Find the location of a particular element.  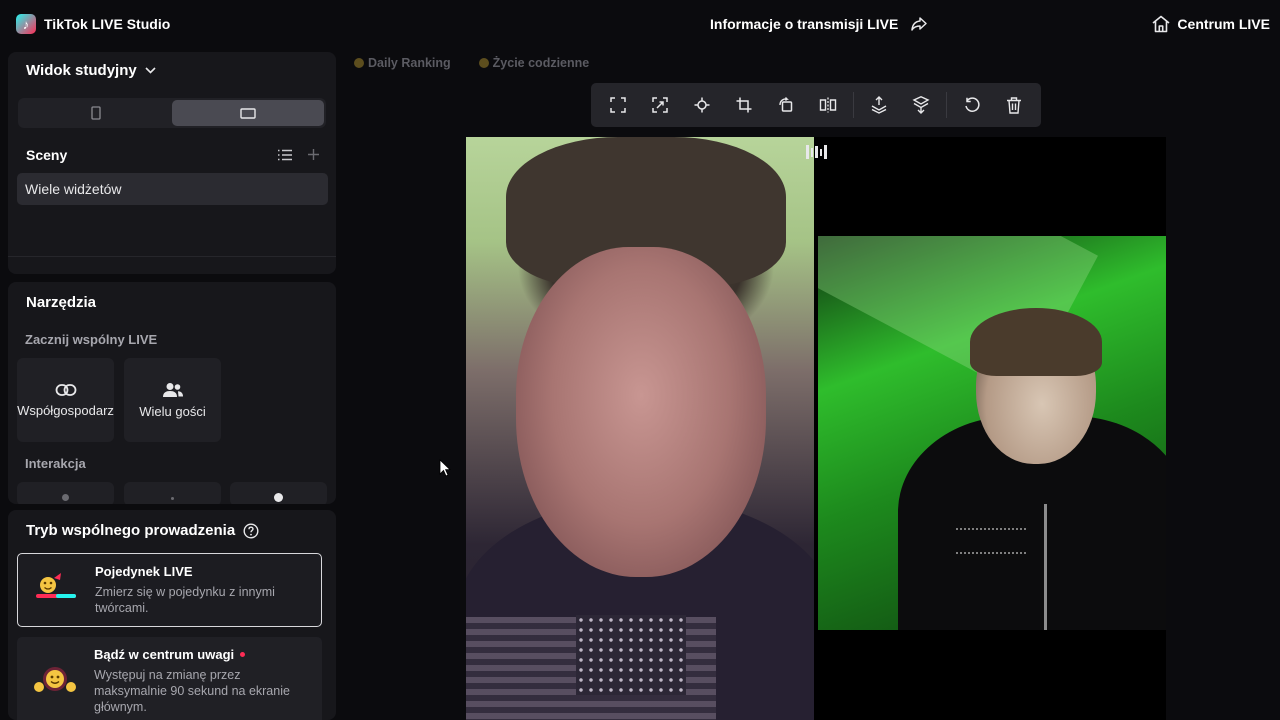

cohost-mode-title: Tryb wspólnego prowadzenia is located at coordinates (142, 530).